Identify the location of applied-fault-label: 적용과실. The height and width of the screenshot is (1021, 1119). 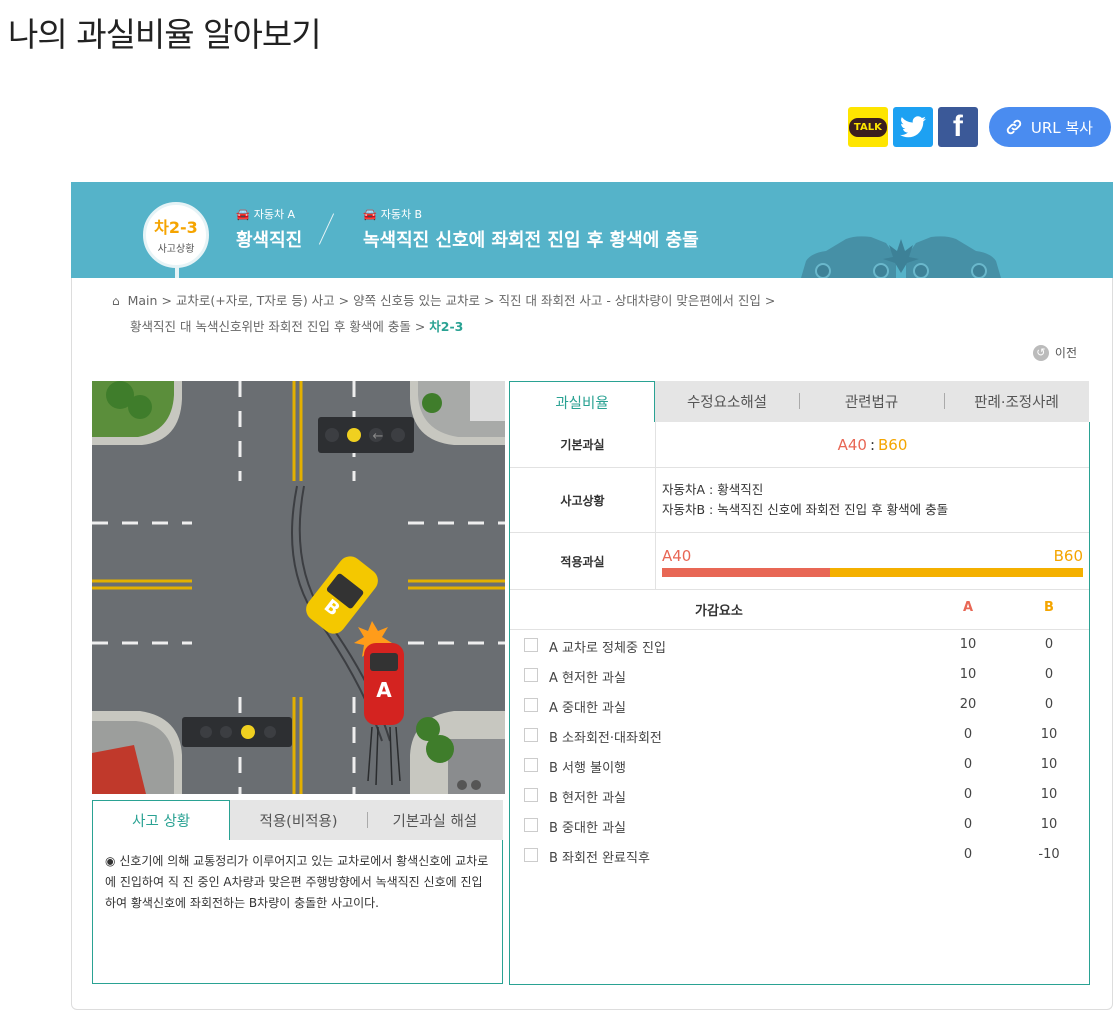
(583, 561).